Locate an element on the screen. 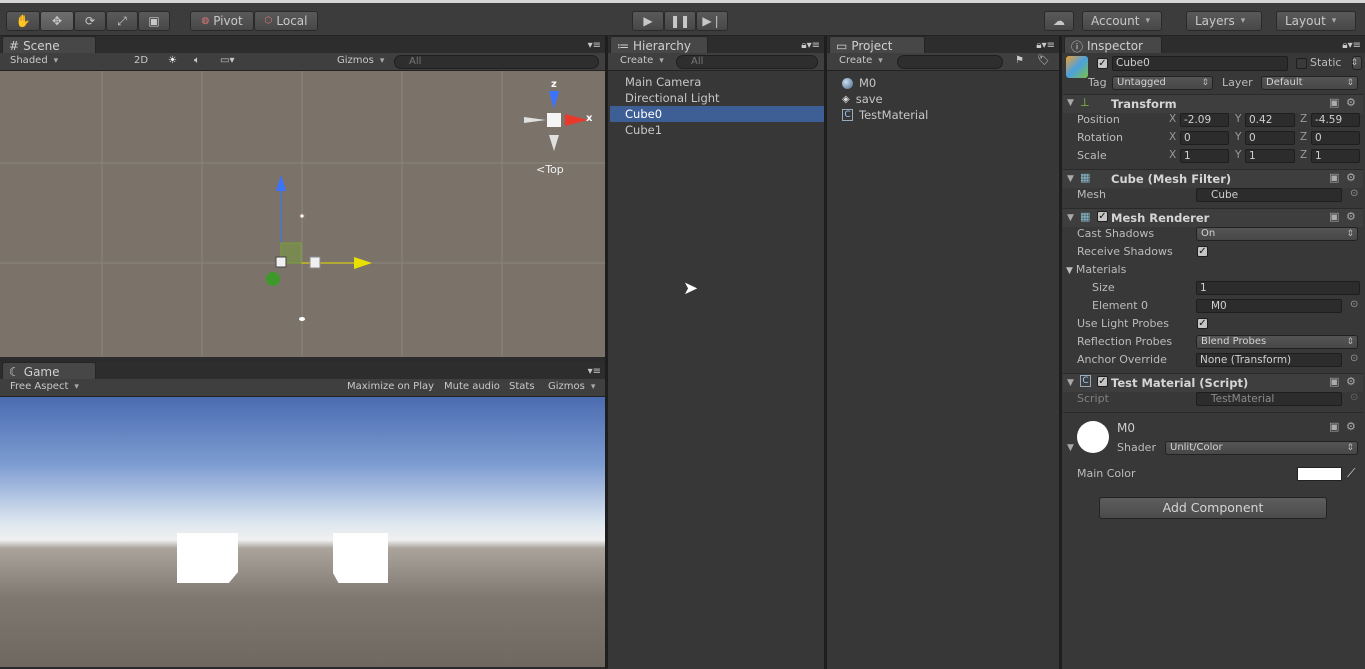 Image resolution: width=1365 pixels, height=669 pixels. position-z-field: -4.59 is located at coordinates (1335, 120).